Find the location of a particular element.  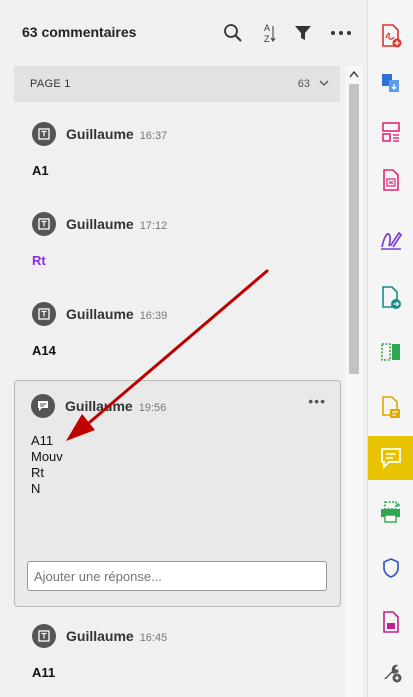

comment-text: Rt is located at coordinates (39, 260).